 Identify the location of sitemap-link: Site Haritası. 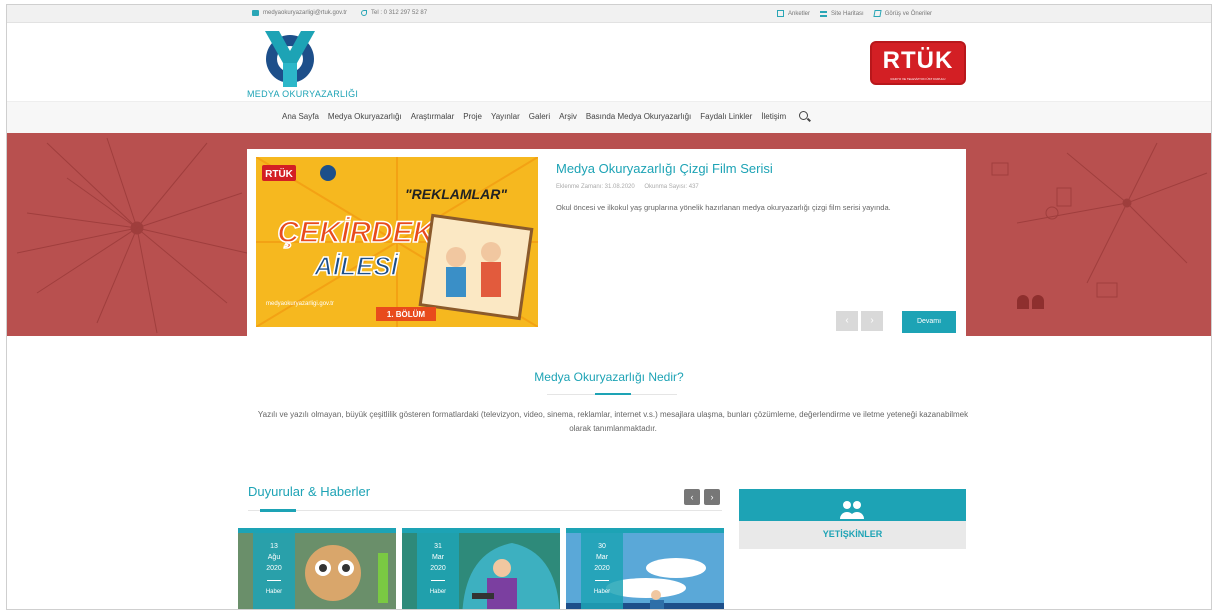
(842, 13).